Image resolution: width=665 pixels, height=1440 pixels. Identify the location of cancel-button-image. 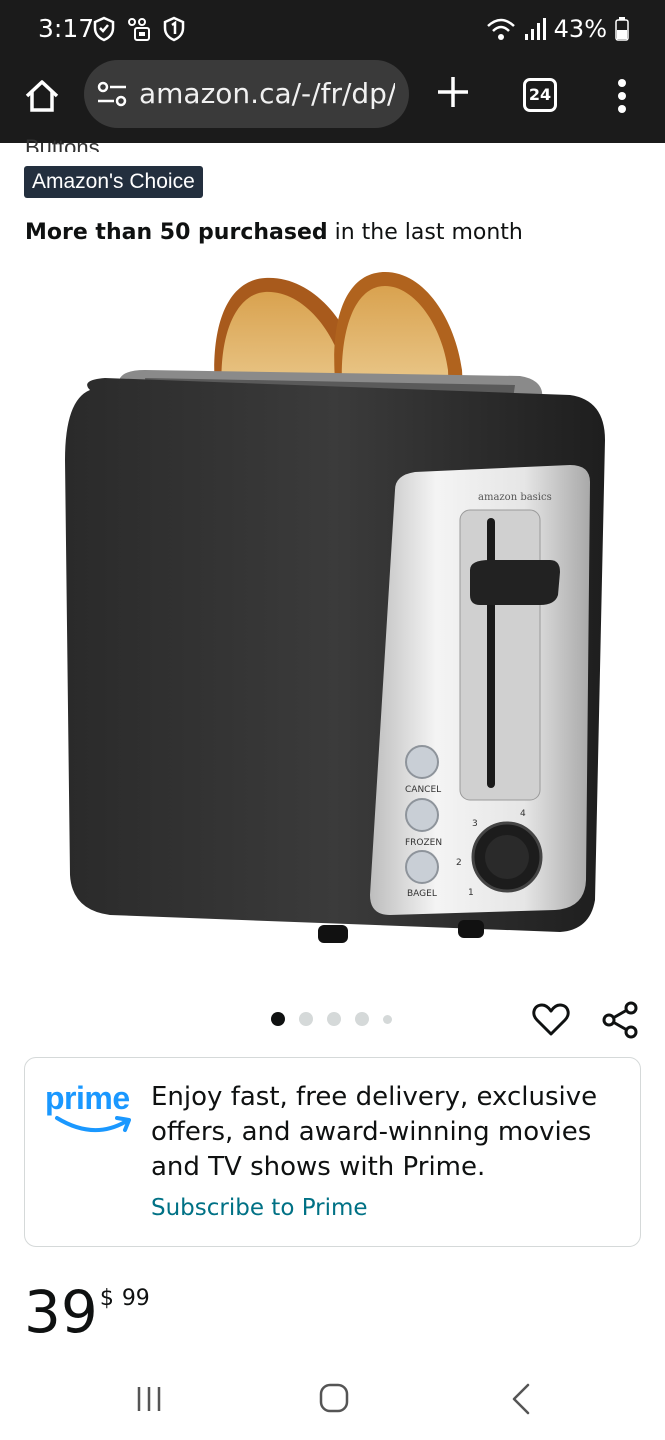
(422, 762).